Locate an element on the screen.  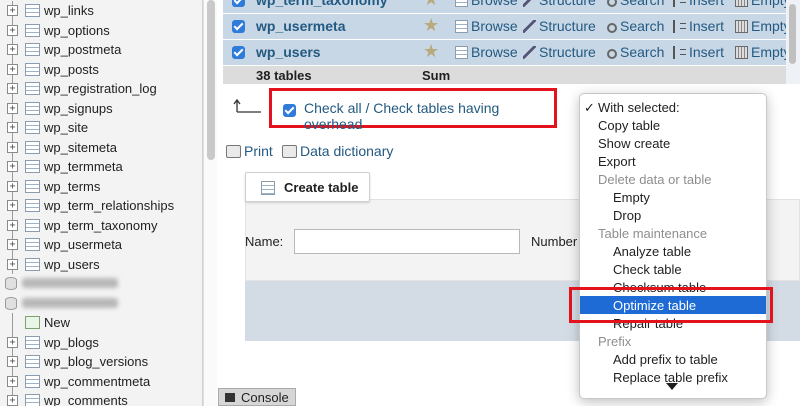
check-all-link: Check all / Check tables having overhead is located at coordinates (429, 116).